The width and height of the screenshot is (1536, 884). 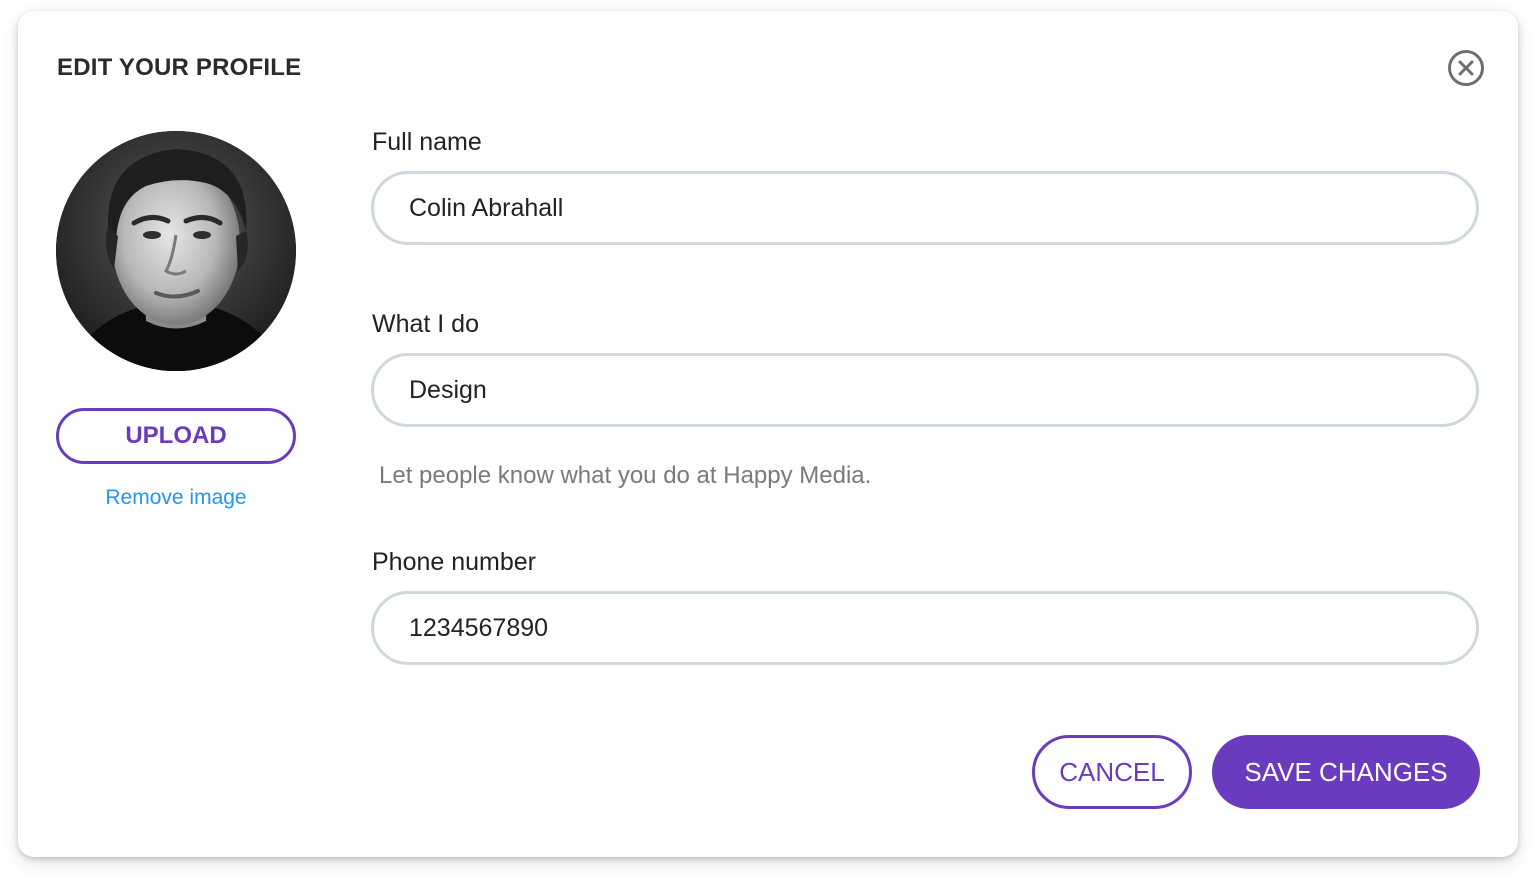 I want to click on full-name-input, so click(x=925, y=208).